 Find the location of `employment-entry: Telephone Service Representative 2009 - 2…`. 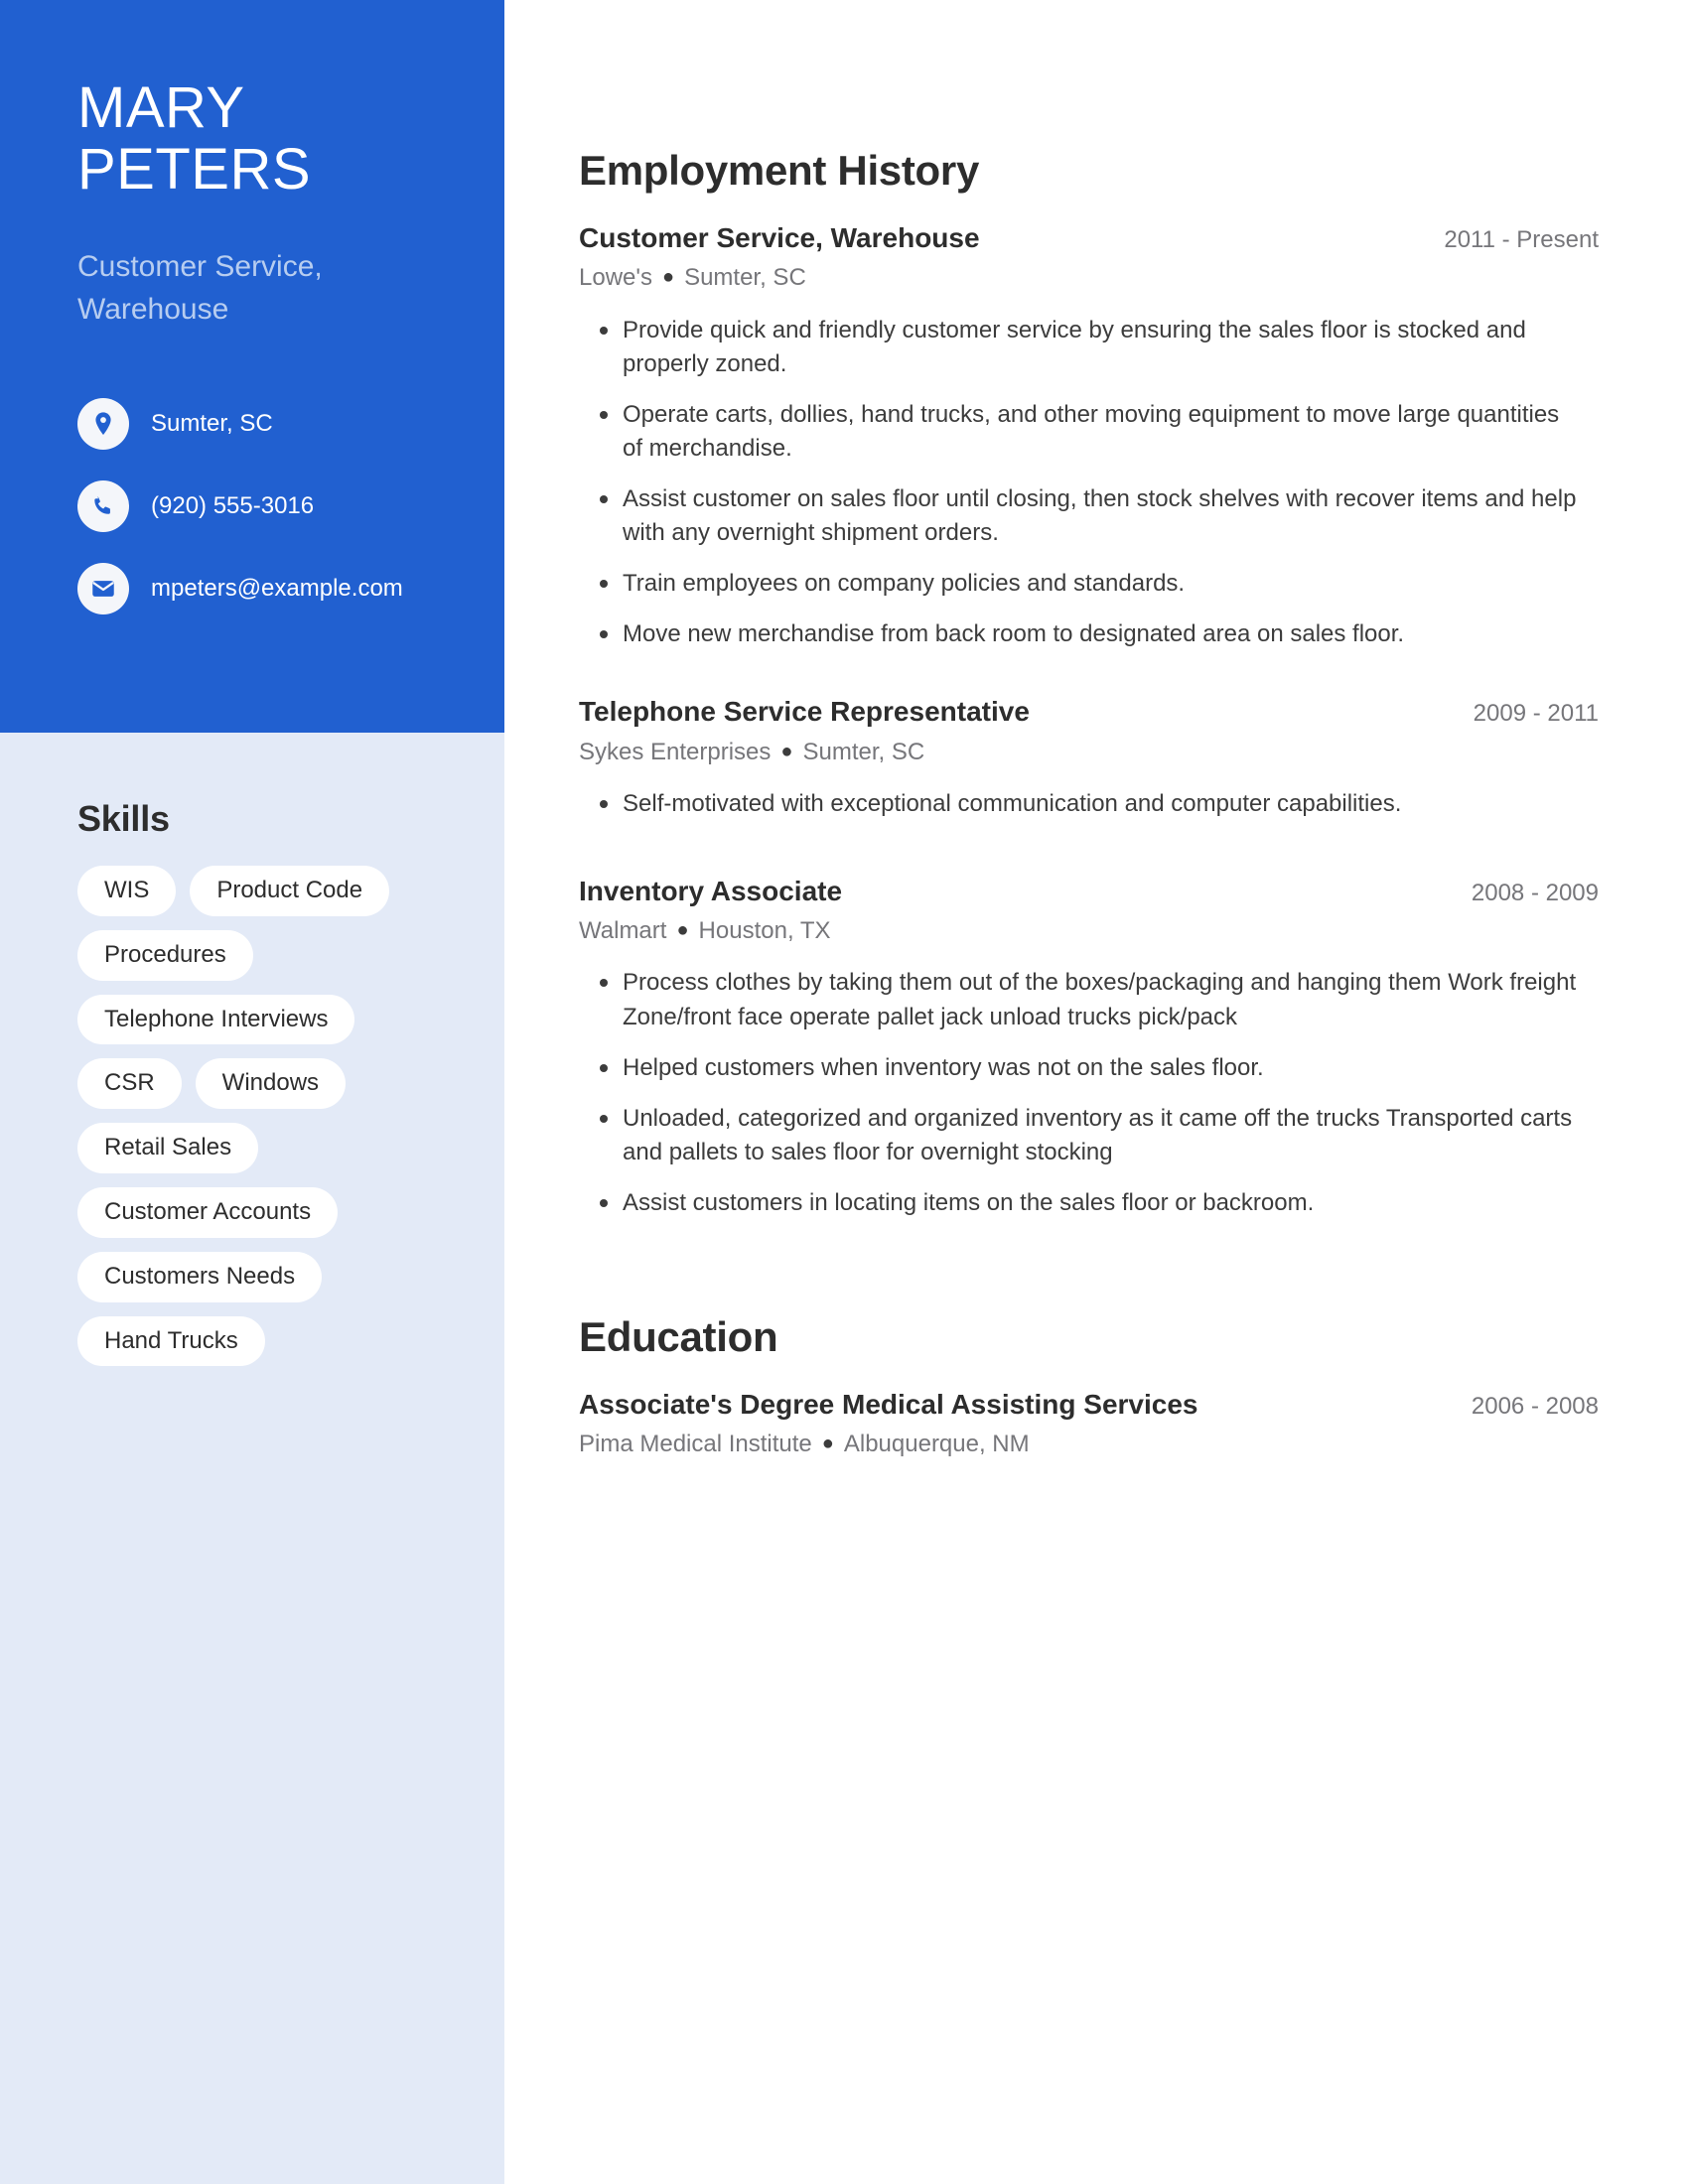

employment-entry: Telephone Service Representative 2009 - 2… is located at coordinates (1089, 757).